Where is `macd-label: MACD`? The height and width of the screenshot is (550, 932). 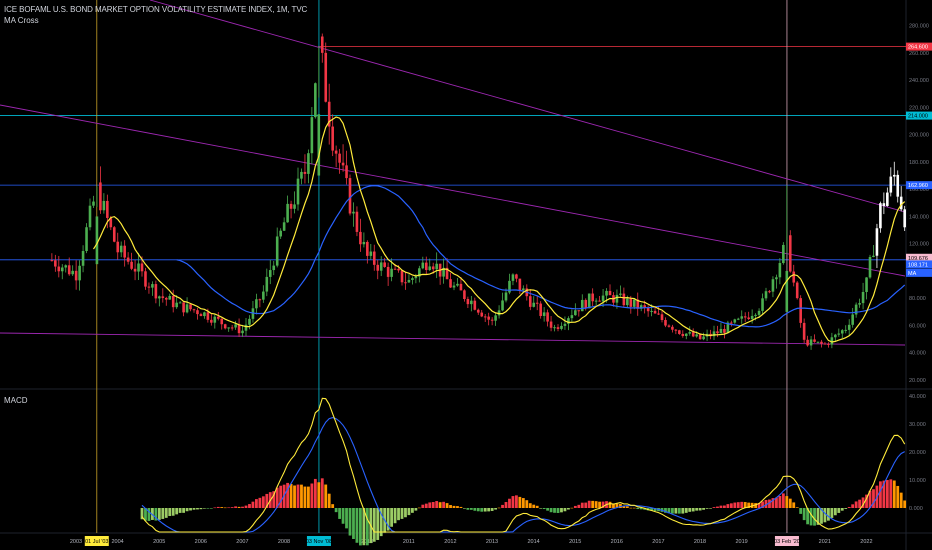
macd-label: MACD is located at coordinates (16, 400).